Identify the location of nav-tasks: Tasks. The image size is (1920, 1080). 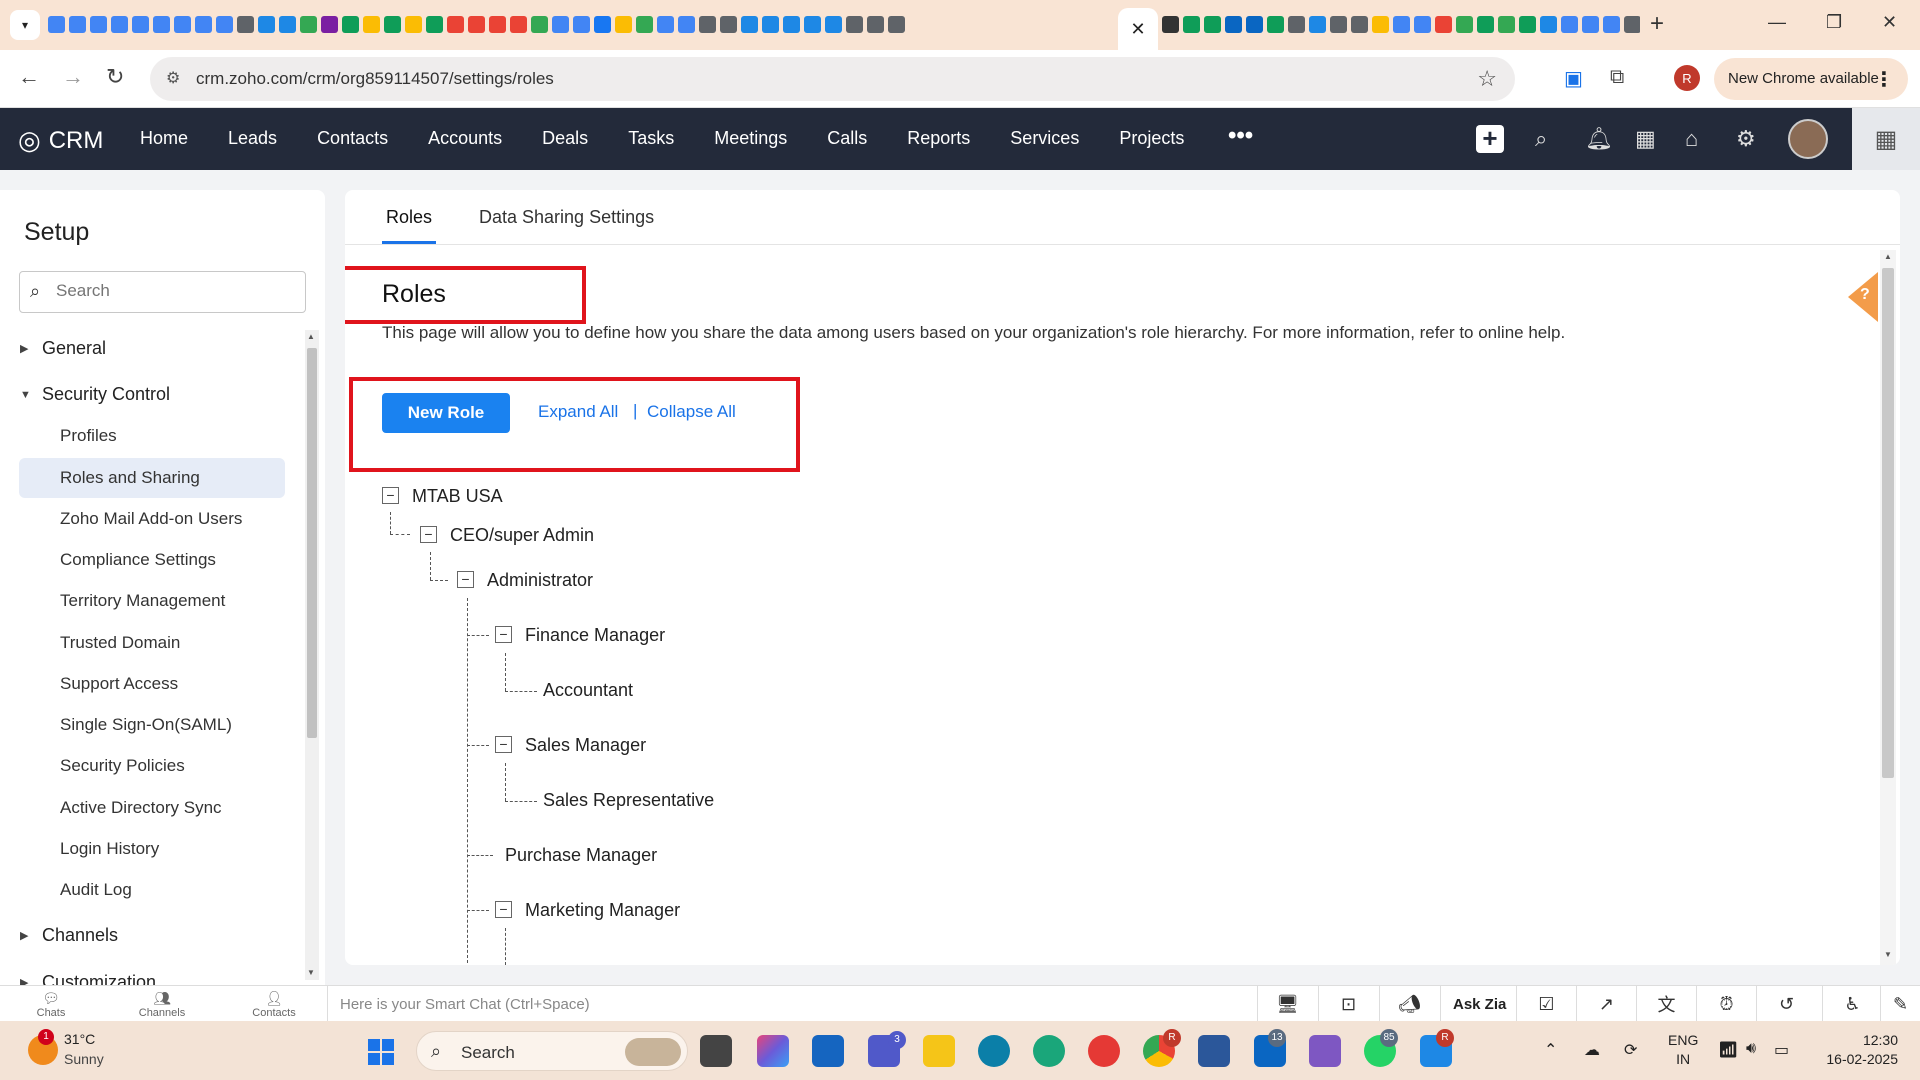
(651, 138).